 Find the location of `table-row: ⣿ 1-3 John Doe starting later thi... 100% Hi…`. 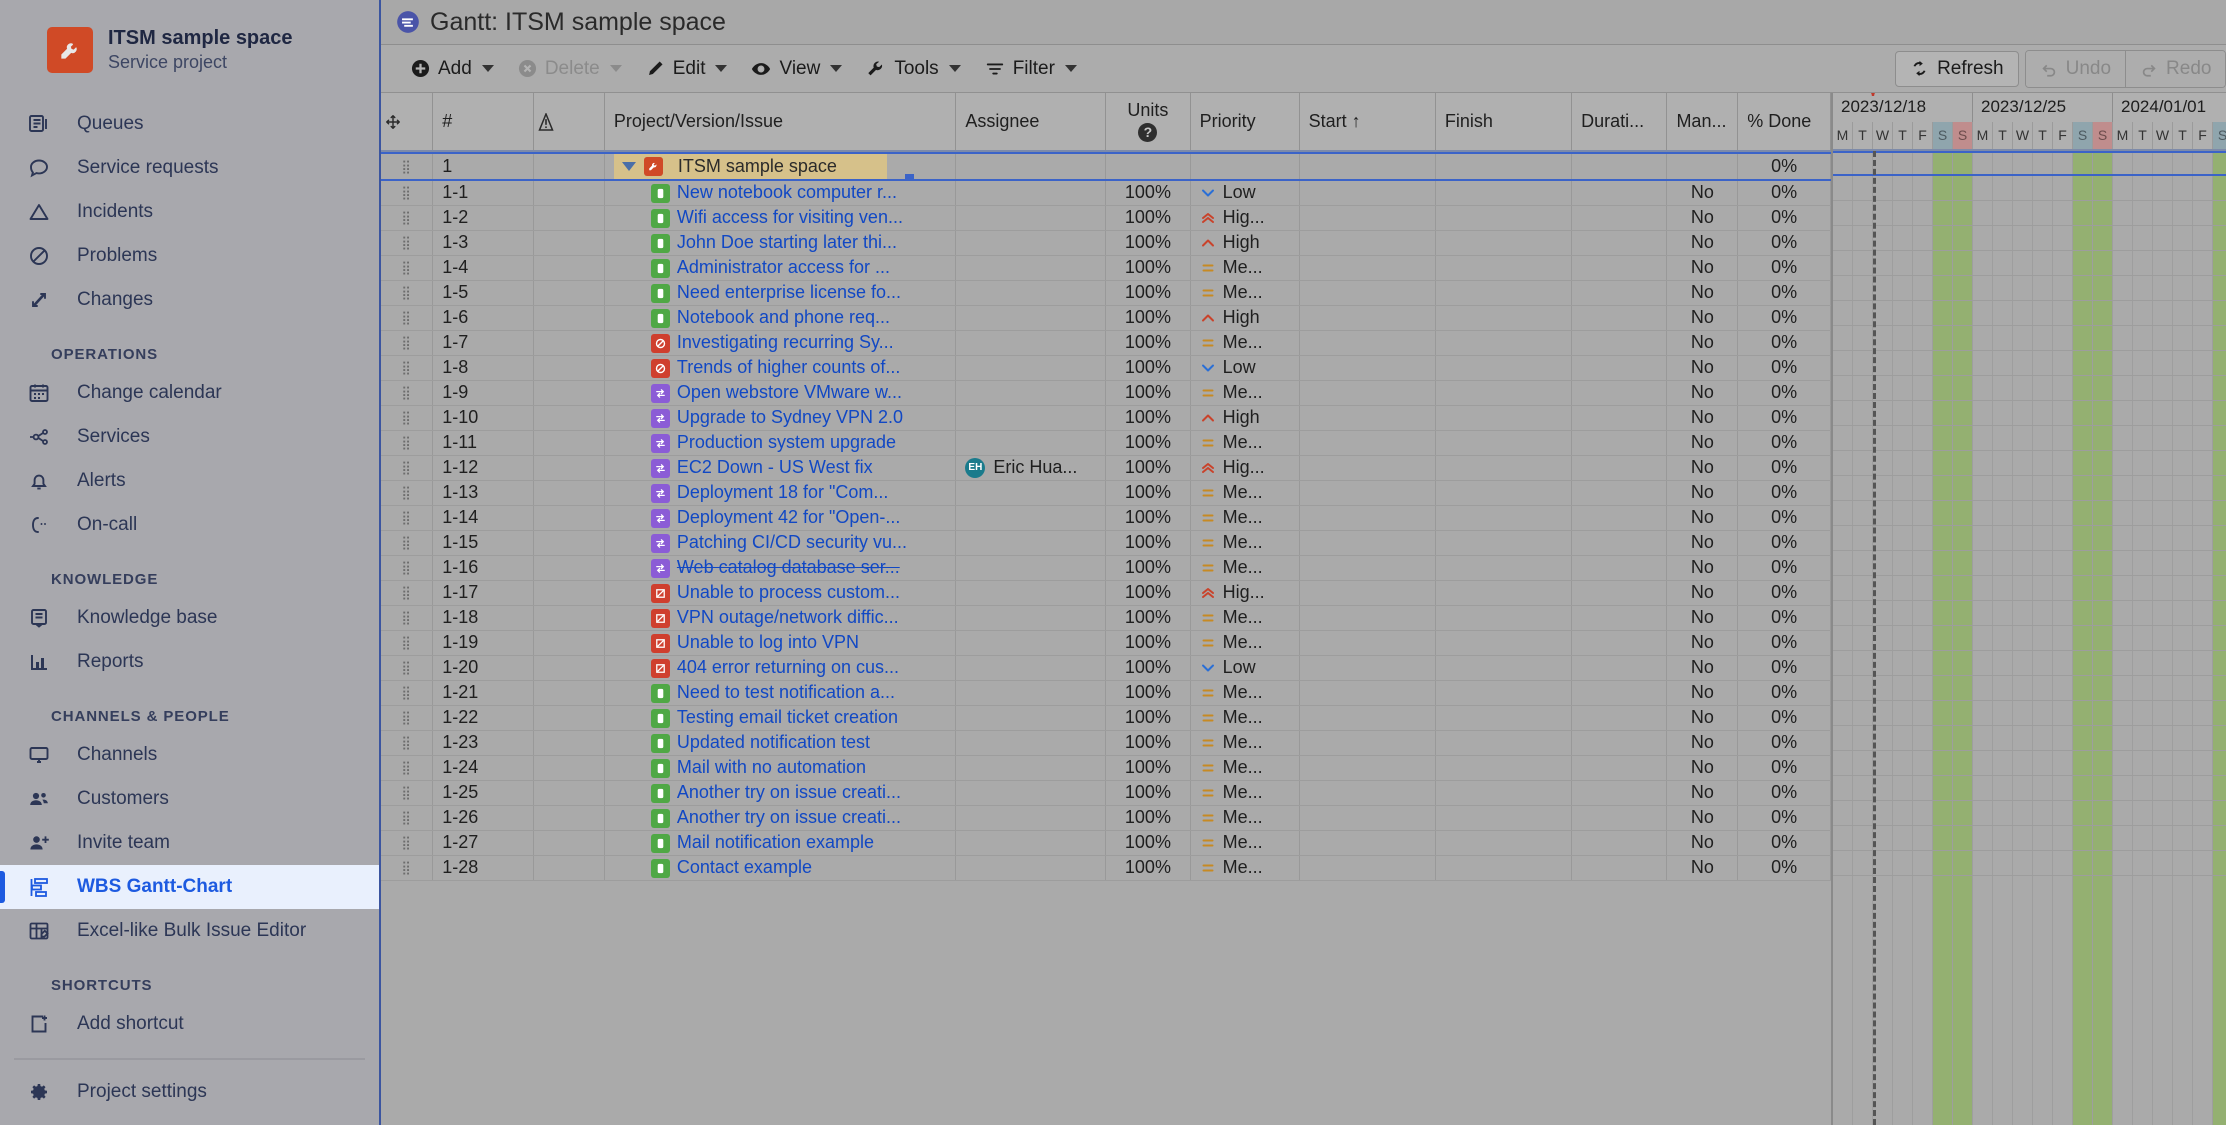

table-row: ⣿ 1-3 John Doe starting later thi... 100% Hi… is located at coordinates (1106, 243).